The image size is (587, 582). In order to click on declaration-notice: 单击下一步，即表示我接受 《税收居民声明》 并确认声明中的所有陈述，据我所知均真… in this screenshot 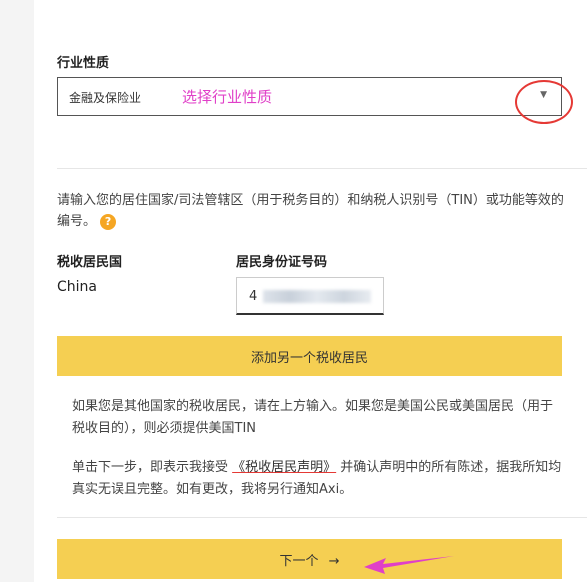, I will do `click(317, 479)`.